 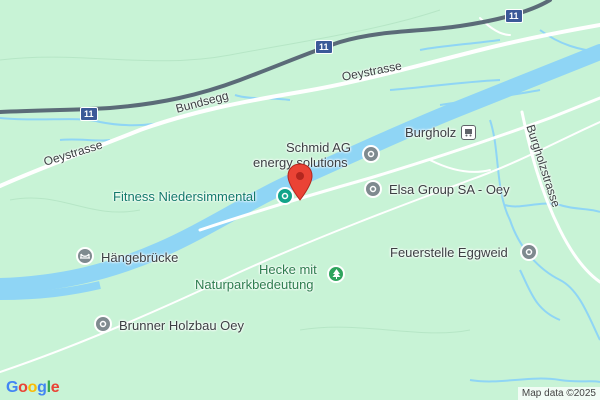 What do you see at coordinates (300, 182) in the screenshot?
I see `red-marker-icon` at bounding box center [300, 182].